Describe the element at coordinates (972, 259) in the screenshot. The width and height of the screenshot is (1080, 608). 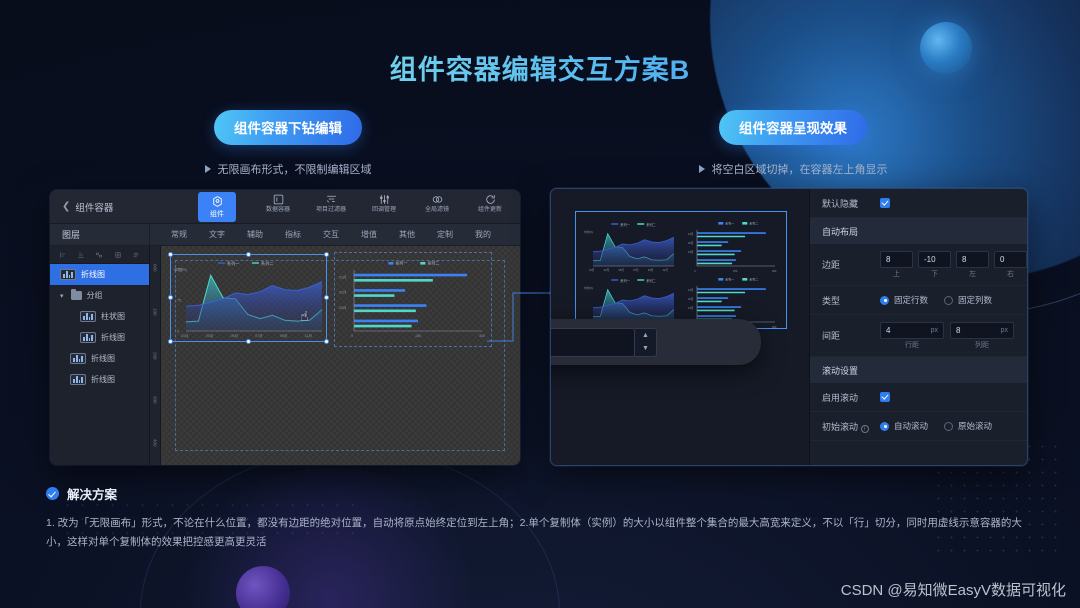
I see `margin-input-左: 8` at that location.